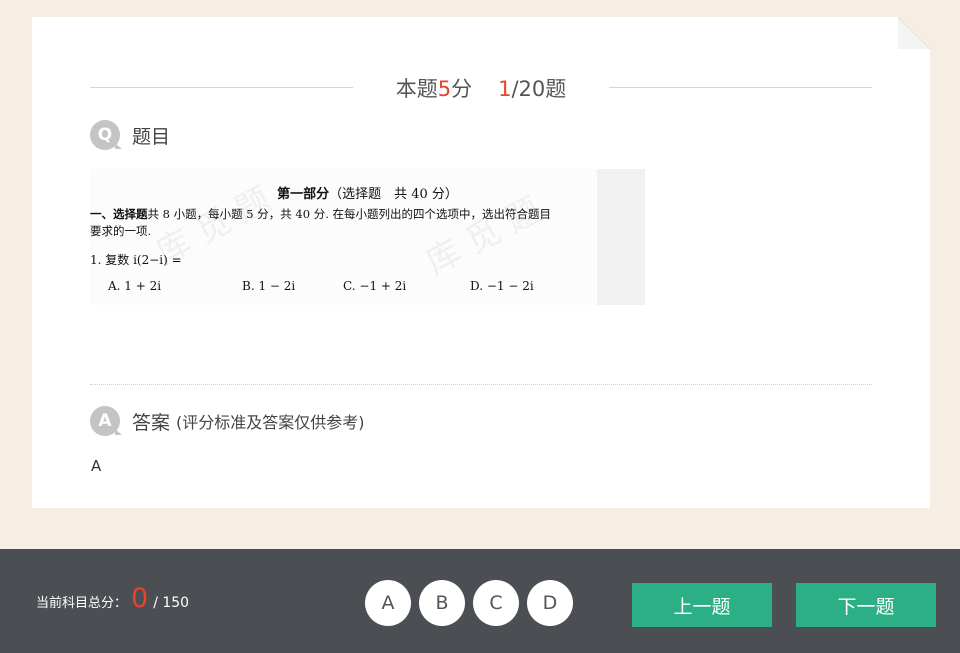  I want to click on option-a-button: A, so click(388, 603).